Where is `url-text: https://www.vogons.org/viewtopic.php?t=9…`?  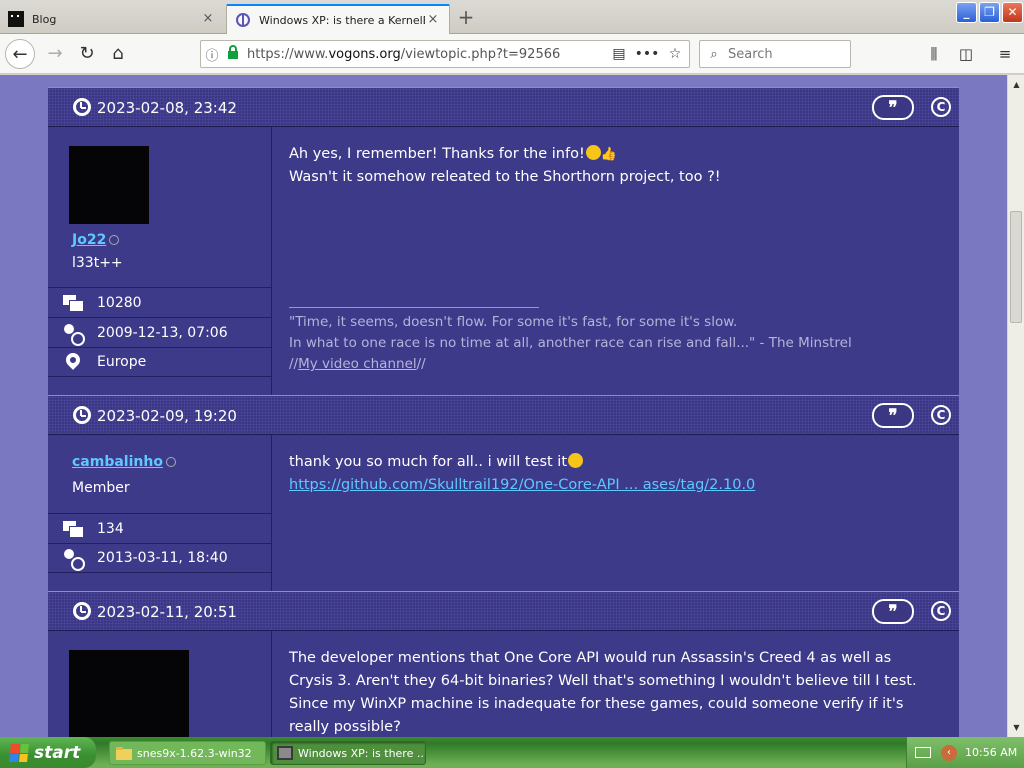
url-text: https://www.vogons.org/viewtopic.php?t=9… is located at coordinates (404, 54).